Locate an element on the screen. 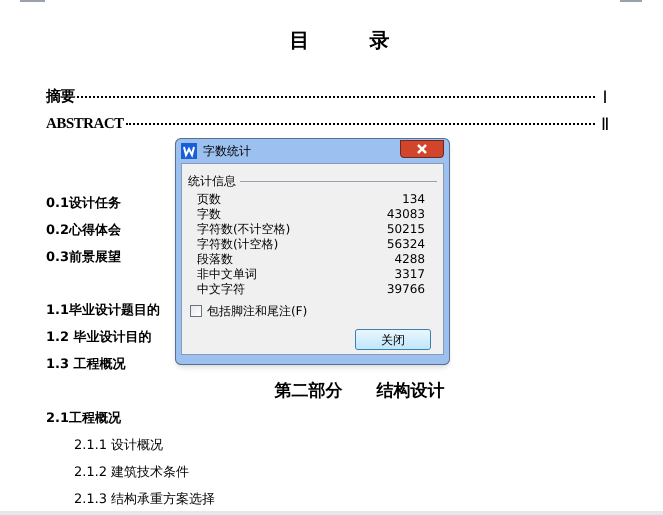  toc-entry: 1.1毕业设计题目的 is located at coordinates (103, 311).